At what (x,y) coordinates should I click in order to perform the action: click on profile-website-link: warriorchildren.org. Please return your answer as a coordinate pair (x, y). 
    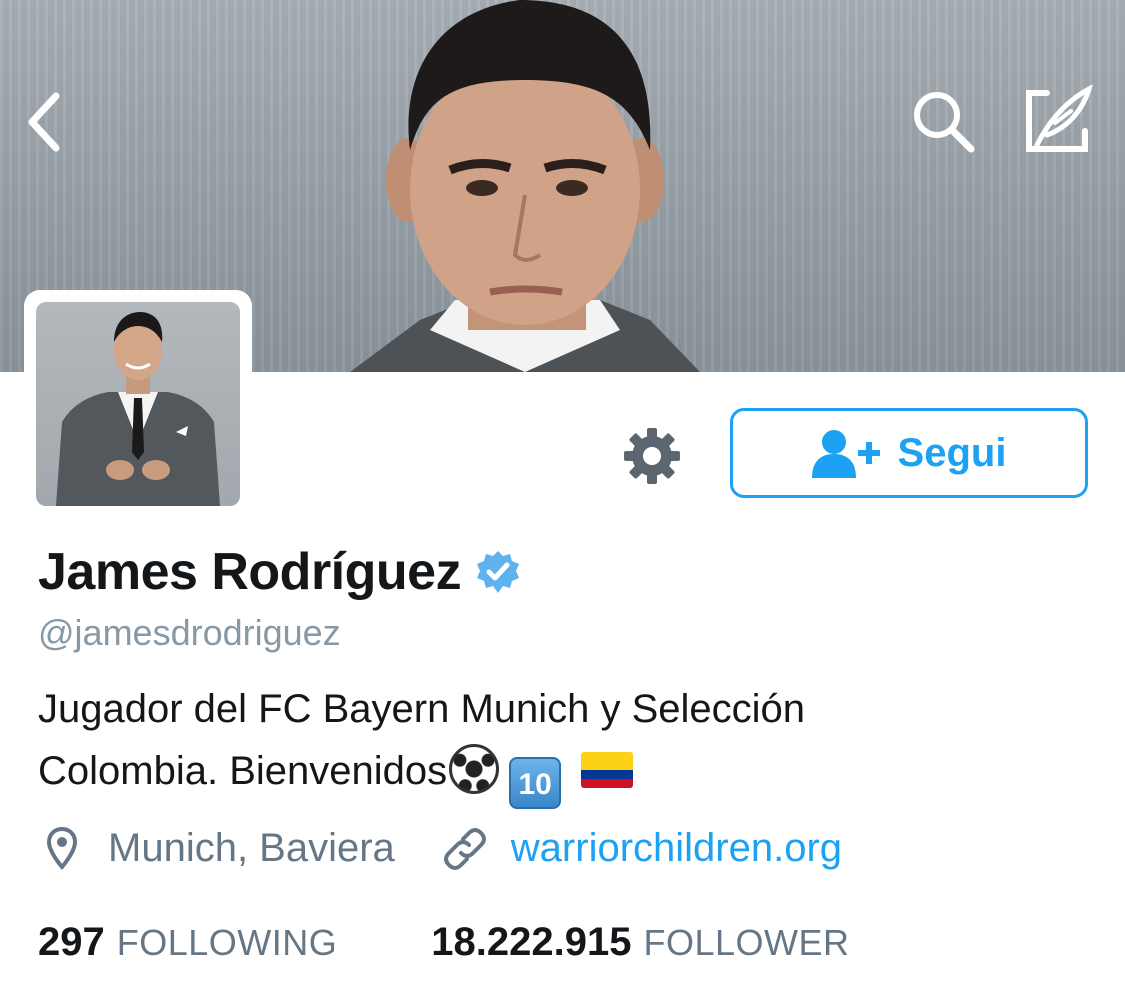
    Looking at the image, I should click on (676, 848).